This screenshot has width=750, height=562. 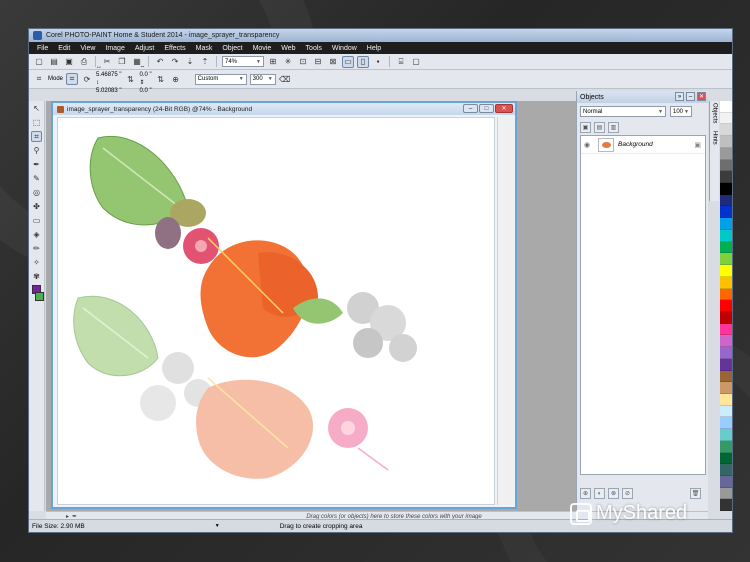 What do you see at coordinates (715, 138) in the screenshot?
I see `tab-hints: Hints` at bounding box center [715, 138].